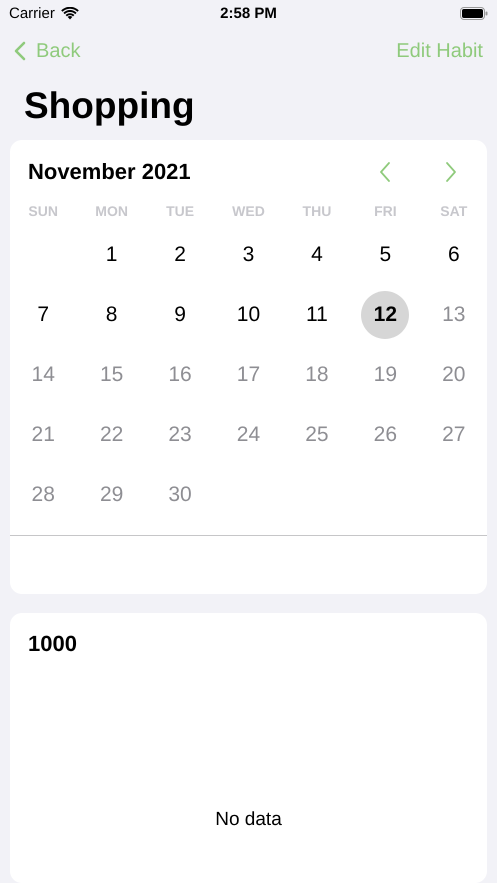 The height and width of the screenshot is (883, 497). I want to click on calendar-day: 7, so click(43, 315).